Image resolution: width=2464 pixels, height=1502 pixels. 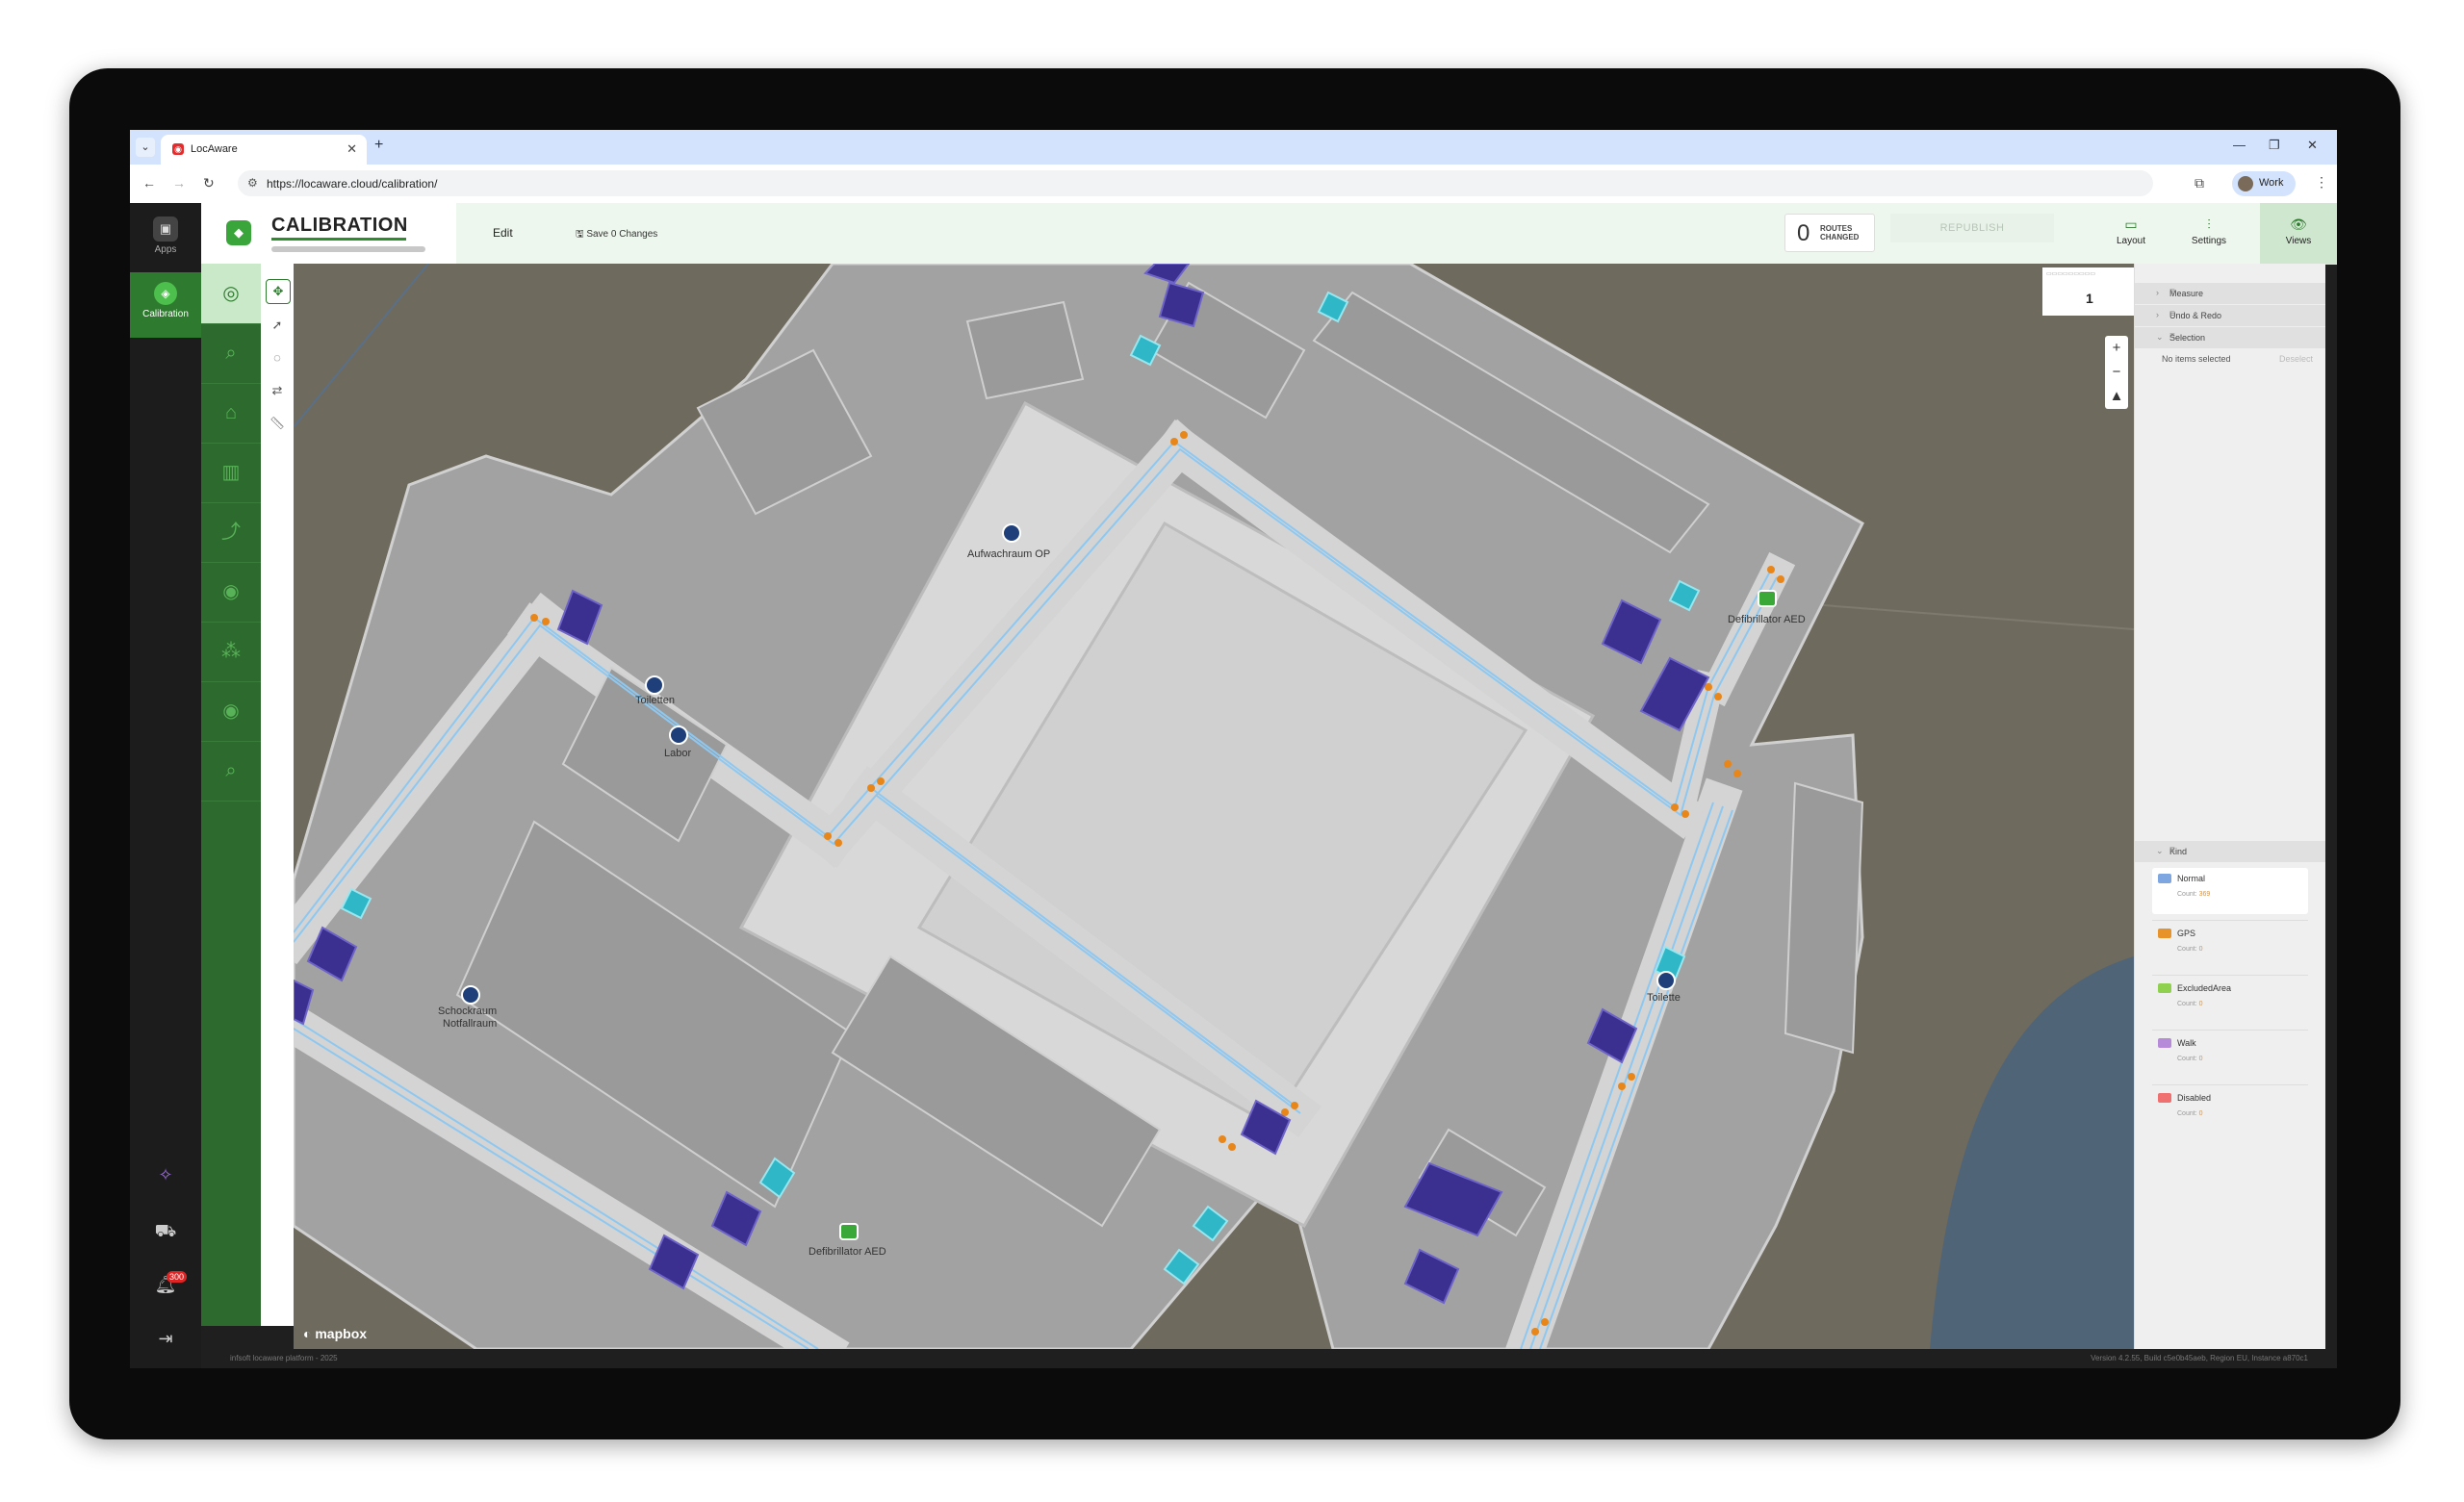 I want to click on calibration-nav-item: ◈ Calibration, so click(x=165, y=305).